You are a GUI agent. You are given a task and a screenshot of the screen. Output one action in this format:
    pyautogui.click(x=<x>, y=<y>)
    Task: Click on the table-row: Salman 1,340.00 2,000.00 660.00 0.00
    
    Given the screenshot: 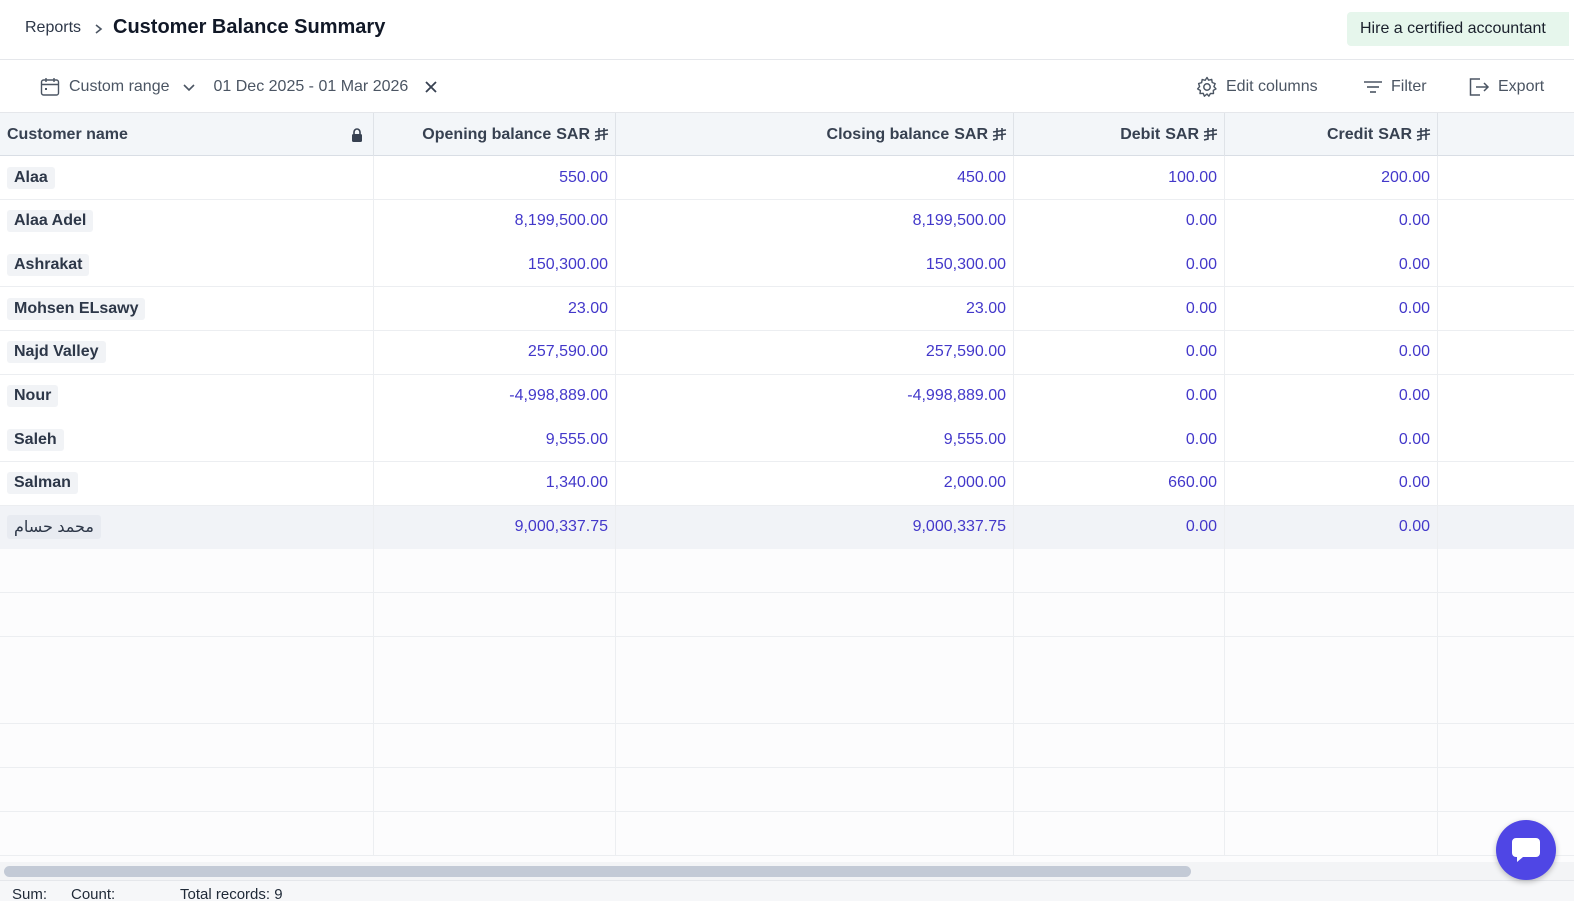 What is the action you would take?
    pyautogui.click(x=787, y=483)
    